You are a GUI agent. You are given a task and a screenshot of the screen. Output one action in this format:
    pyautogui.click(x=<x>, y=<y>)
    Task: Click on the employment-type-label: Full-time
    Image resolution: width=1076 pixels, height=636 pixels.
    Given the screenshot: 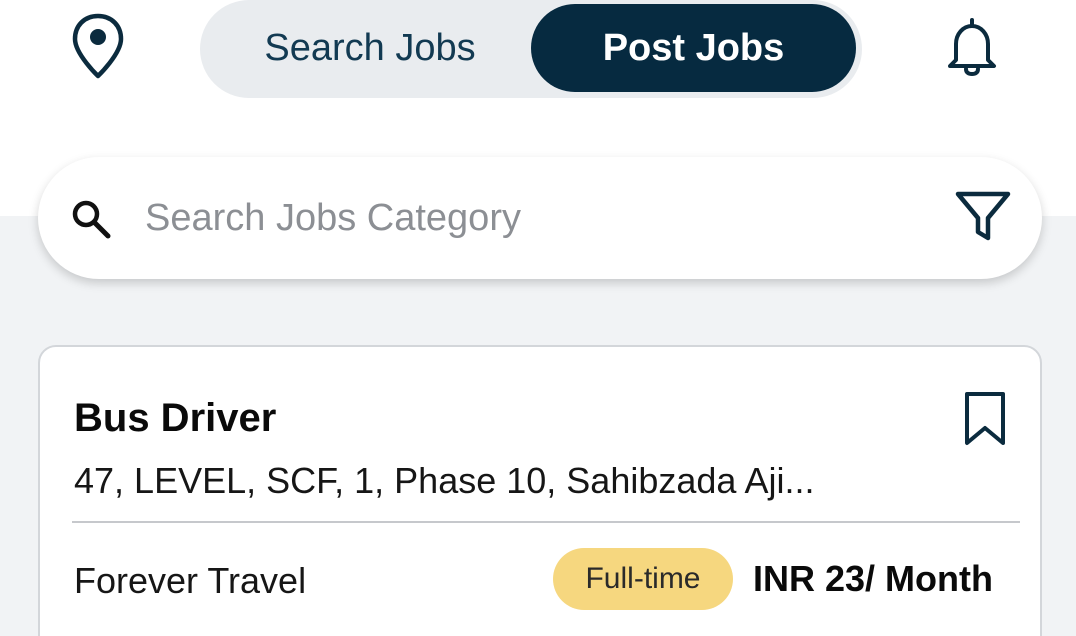 What is the action you would take?
    pyautogui.click(x=643, y=578)
    